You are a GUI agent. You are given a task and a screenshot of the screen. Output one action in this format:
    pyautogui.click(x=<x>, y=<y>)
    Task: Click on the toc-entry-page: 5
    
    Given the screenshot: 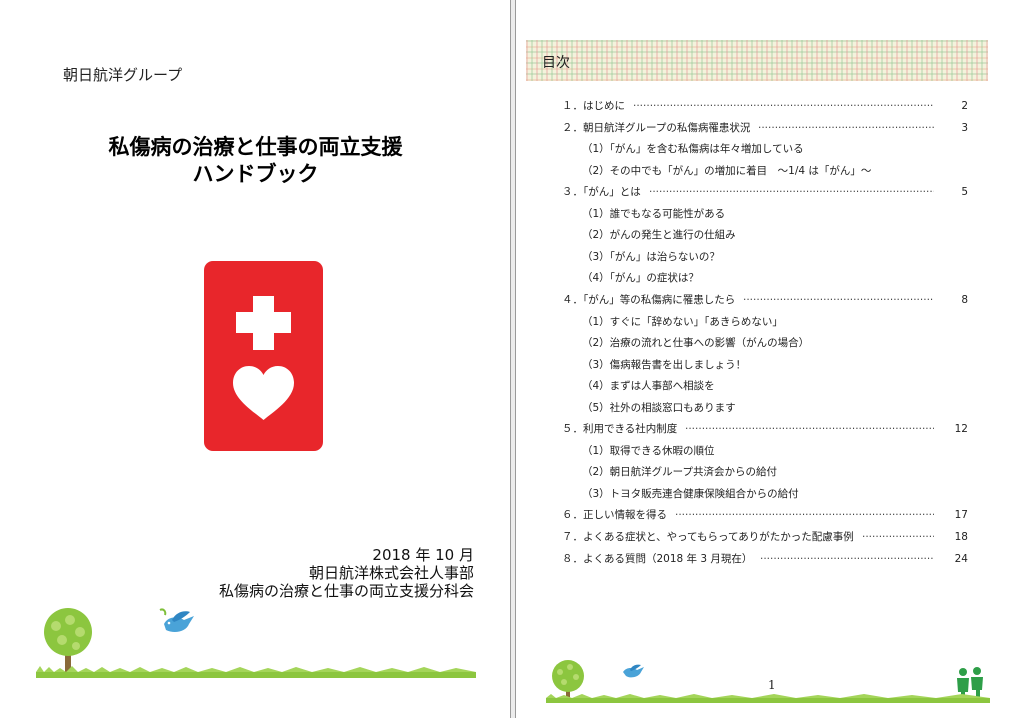 What is the action you would take?
    pyautogui.click(x=964, y=192)
    